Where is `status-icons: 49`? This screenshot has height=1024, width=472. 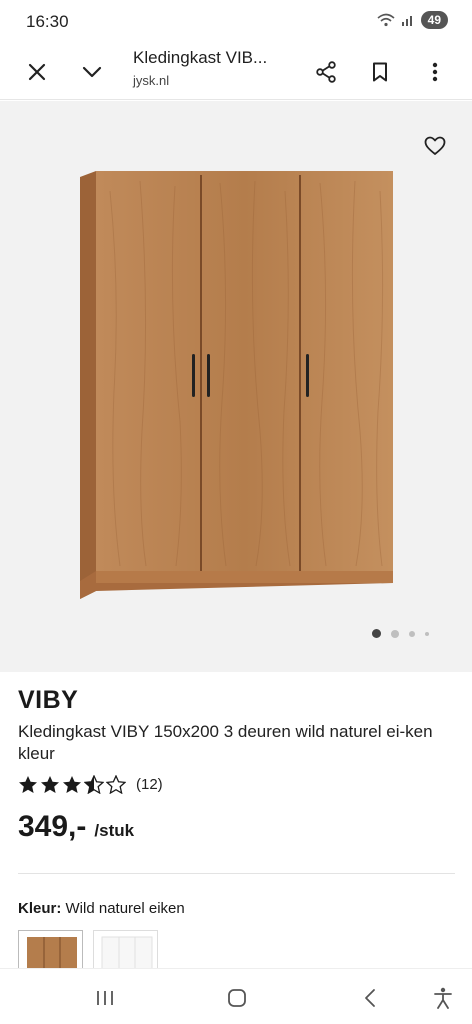
status-icons: 49 is located at coordinates (412, 20).